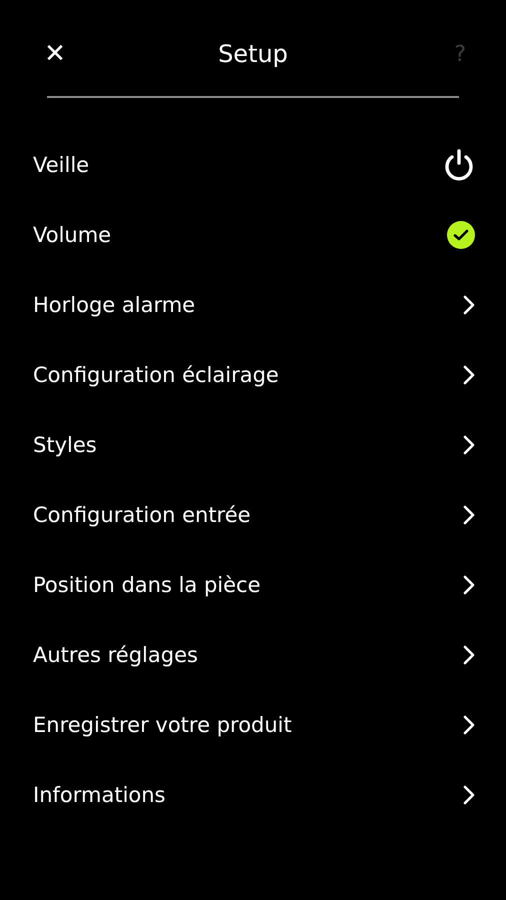 This screenshot has width=506, height=900. I want to click on screen-title: Setup, so click(253, 54).